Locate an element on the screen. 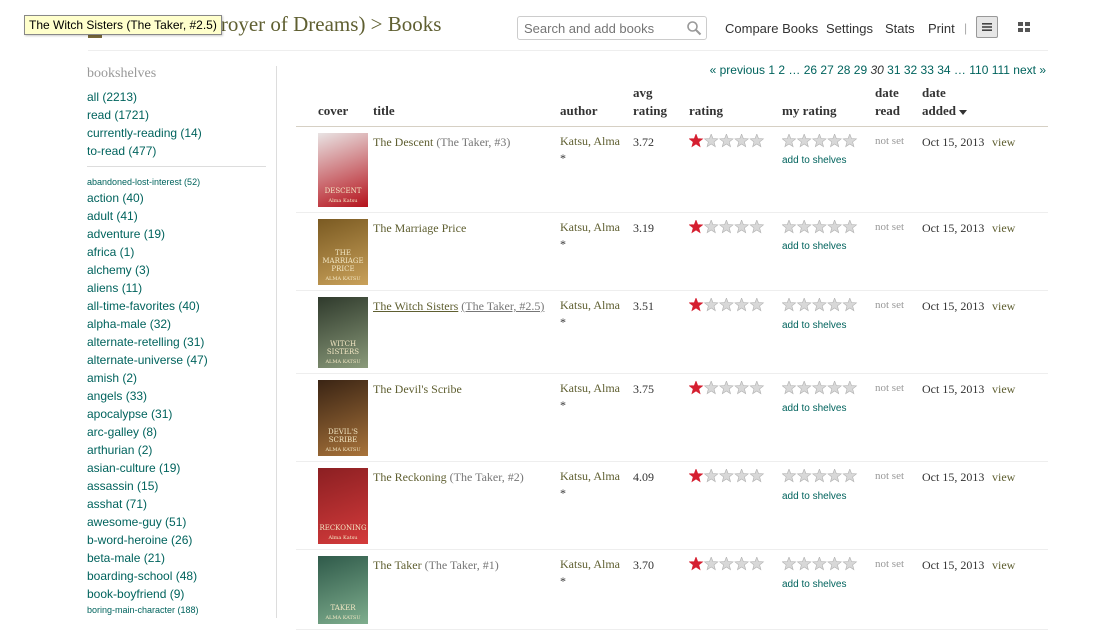 The height and width of the screenshot is (630, 1118). shelf-item: africa (1) is located at coordinates (177, 252).